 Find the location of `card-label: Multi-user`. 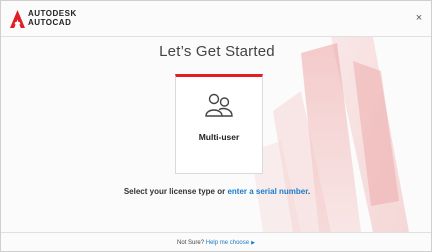

card-label: Multi-user is located at coordinates (219, 137).